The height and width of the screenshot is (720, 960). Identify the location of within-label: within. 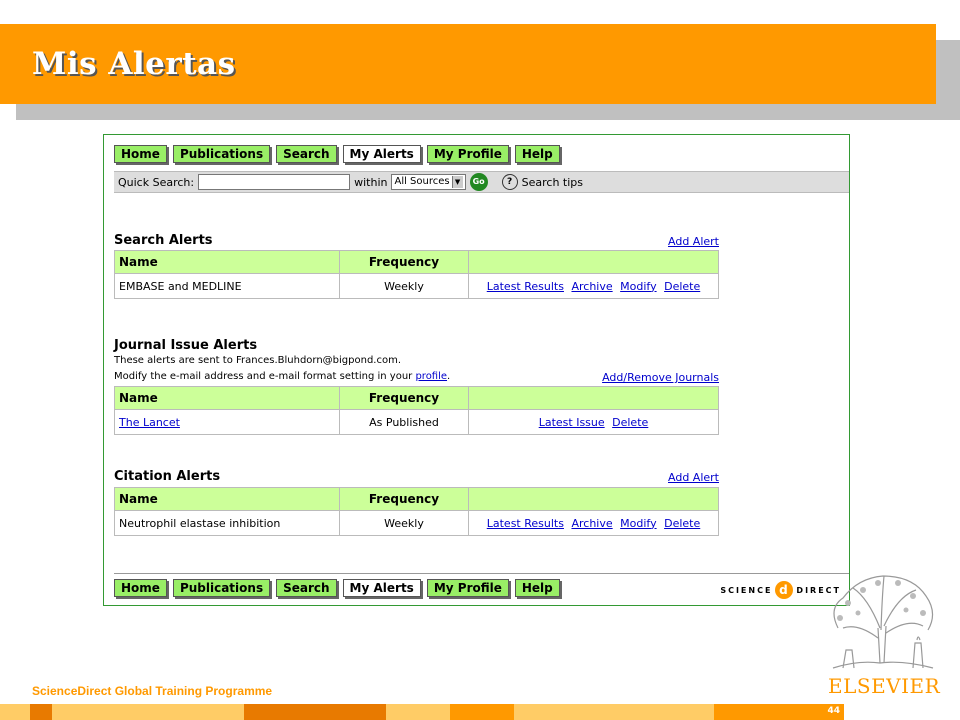
(371, 182).